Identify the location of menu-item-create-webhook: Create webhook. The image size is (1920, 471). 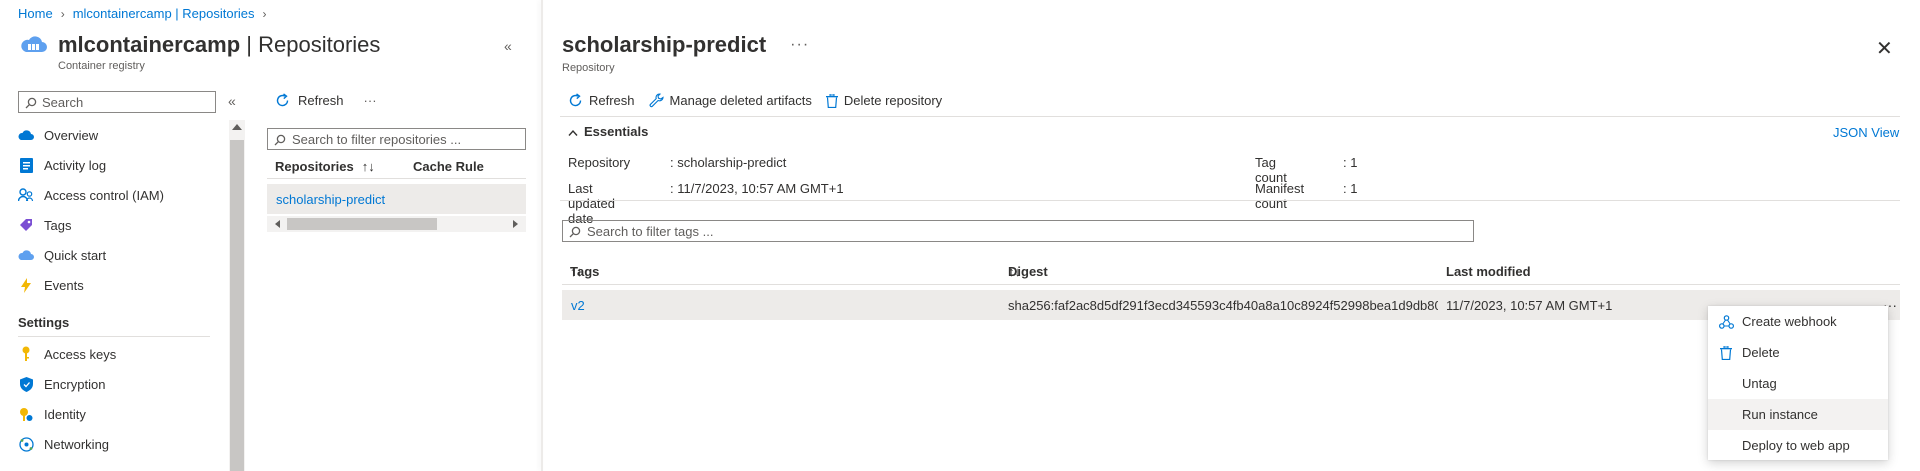
(1798, 321).